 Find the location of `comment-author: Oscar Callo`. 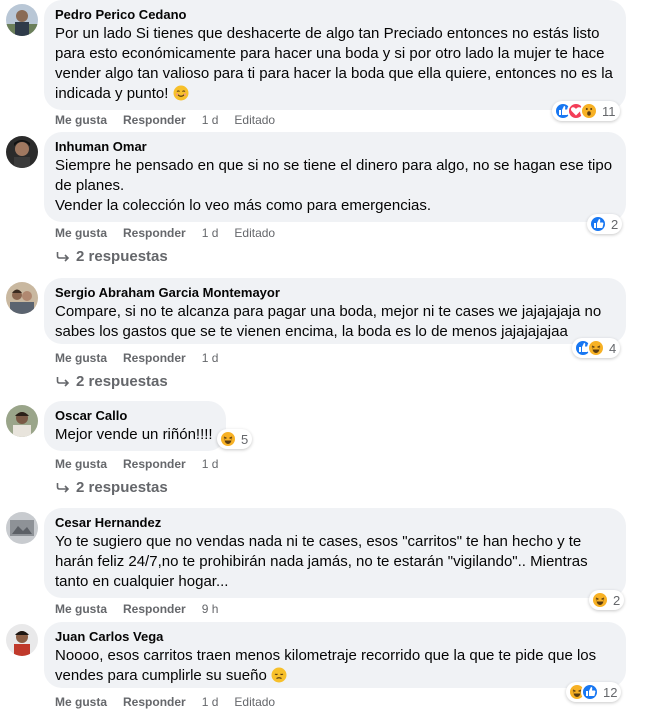

comment-author: Oscar Callo is located at coordinates (134, 416).